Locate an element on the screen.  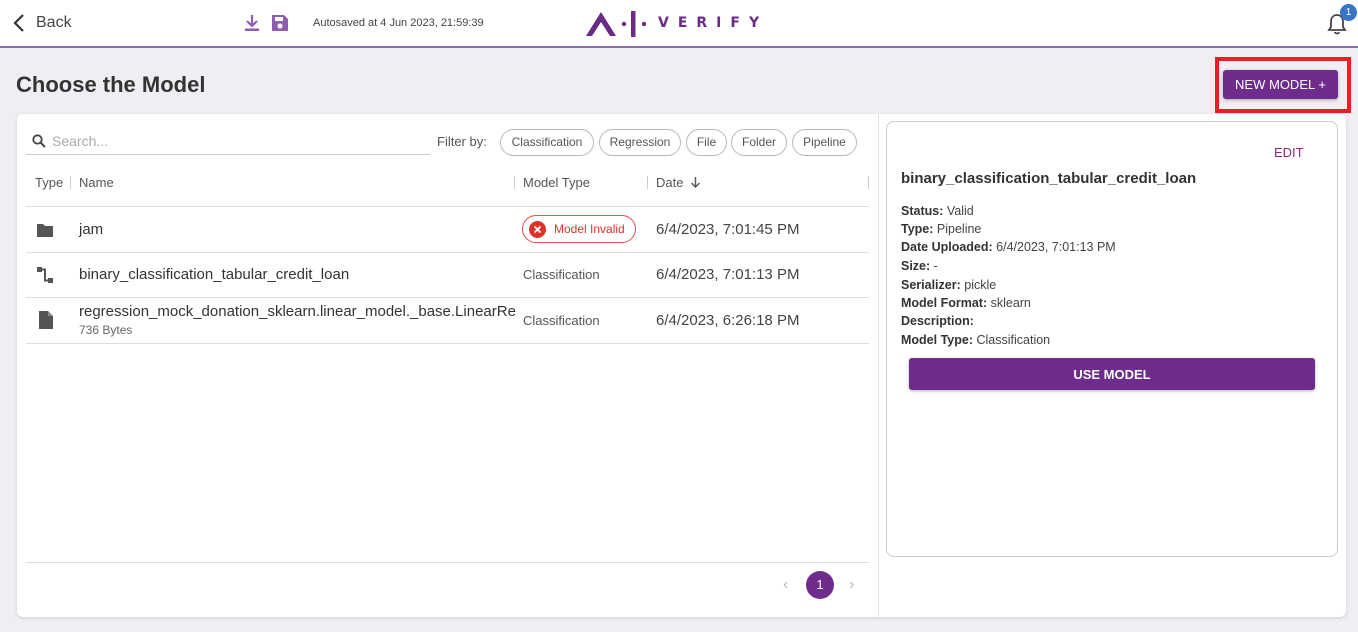
field-label: Description: is located at coordinates (937, 321).